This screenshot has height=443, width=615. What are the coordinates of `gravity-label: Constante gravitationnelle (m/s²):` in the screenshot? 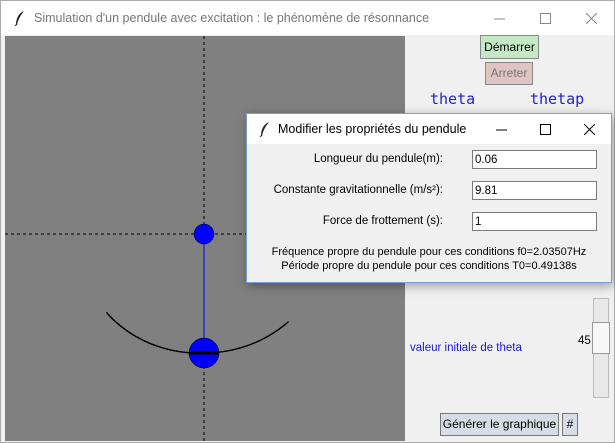 It's located at (358, 190).